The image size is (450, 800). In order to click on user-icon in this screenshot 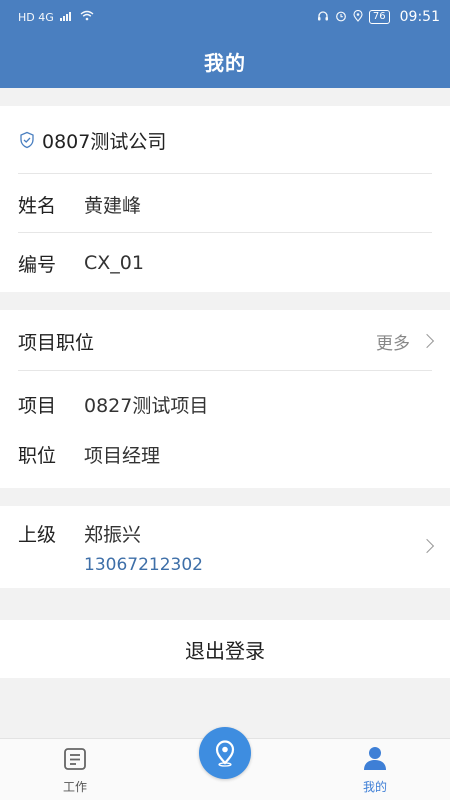, I will do `click(375, 759)`.